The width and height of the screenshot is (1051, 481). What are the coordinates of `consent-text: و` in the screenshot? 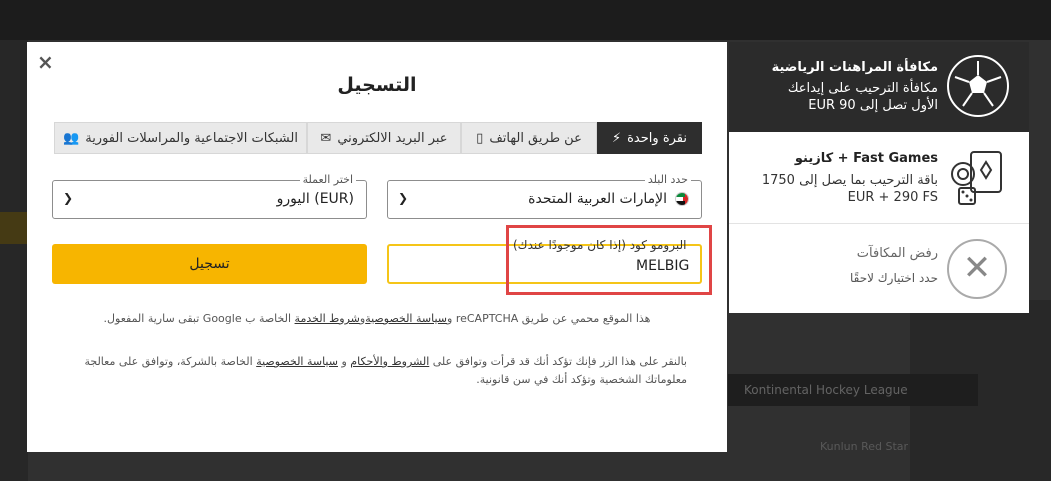 It's located at (344, 361).